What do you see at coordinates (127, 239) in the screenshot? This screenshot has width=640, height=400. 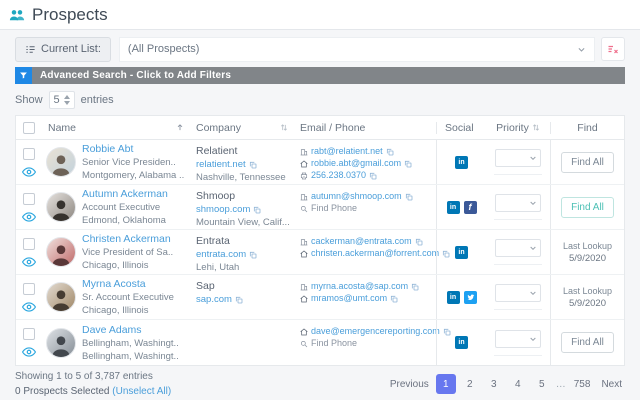 I see `prospect-name-link: Christen Ackerman` at bounding box center [127, 239].